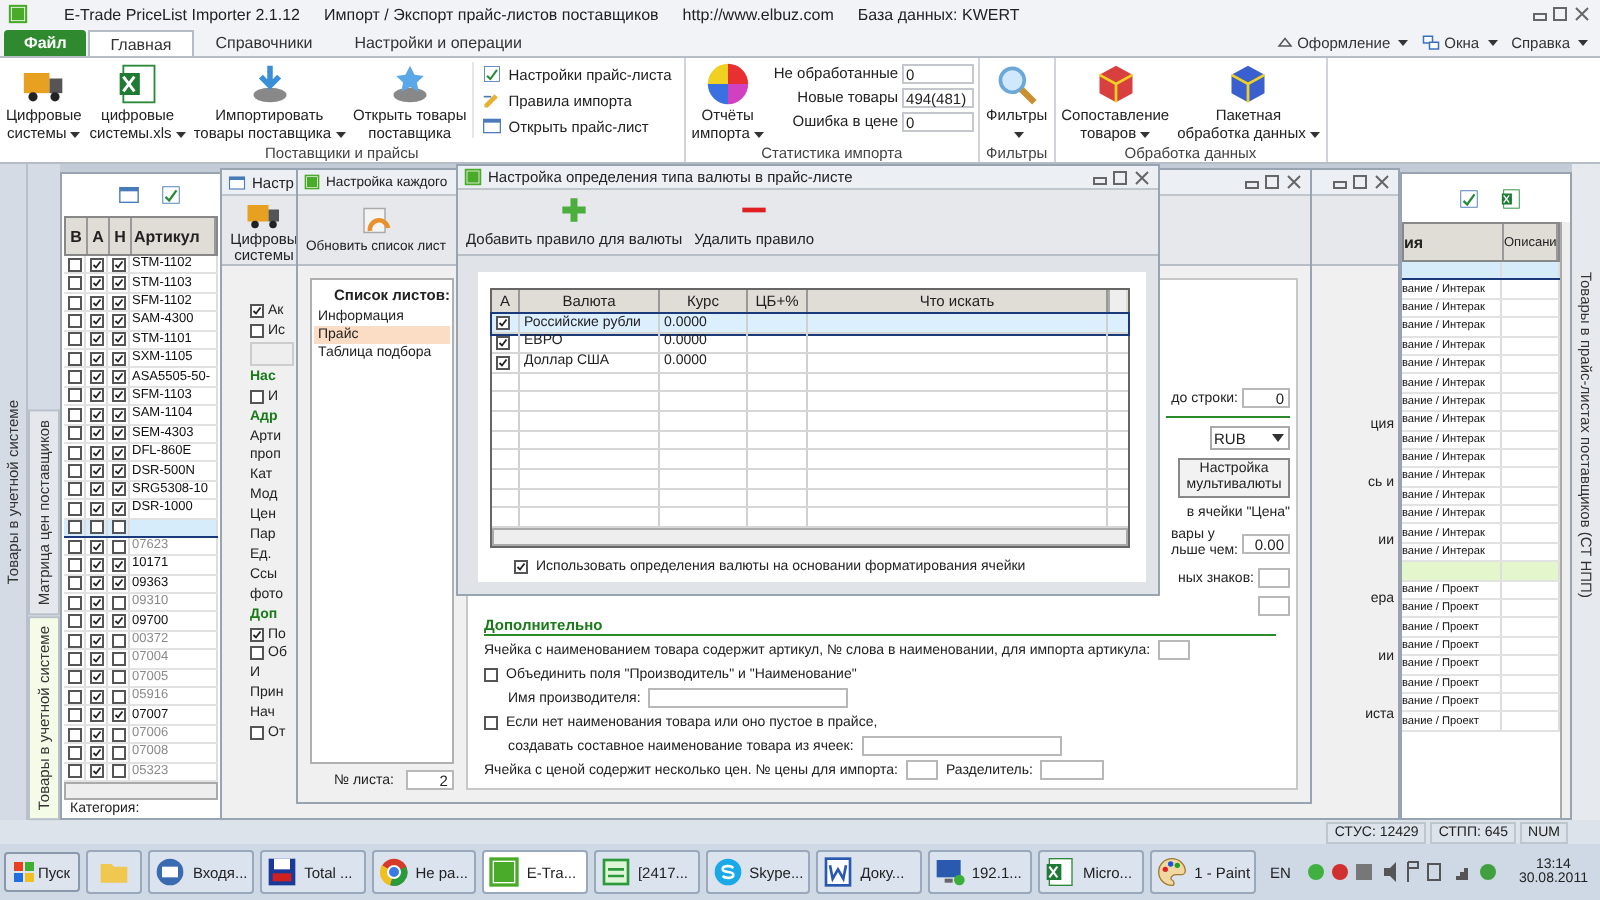  Describe the element at coordinates (438, 43) in the screenshot. I see `ribbon-tab: Настройки и операции` at that location.